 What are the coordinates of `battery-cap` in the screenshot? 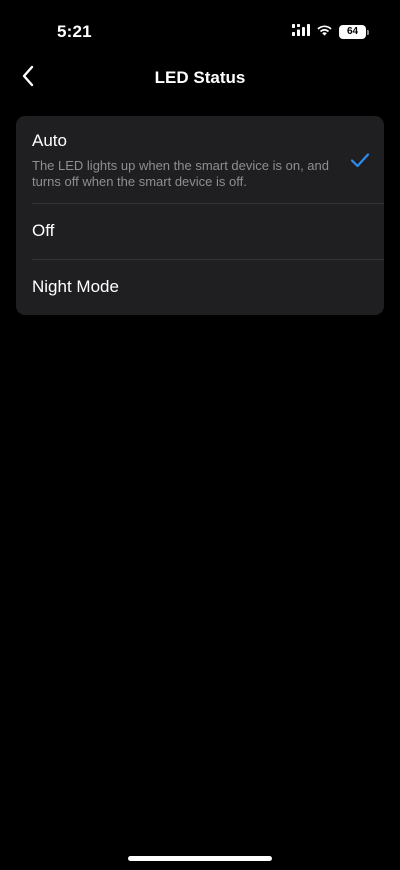 It's located at (368, 32).